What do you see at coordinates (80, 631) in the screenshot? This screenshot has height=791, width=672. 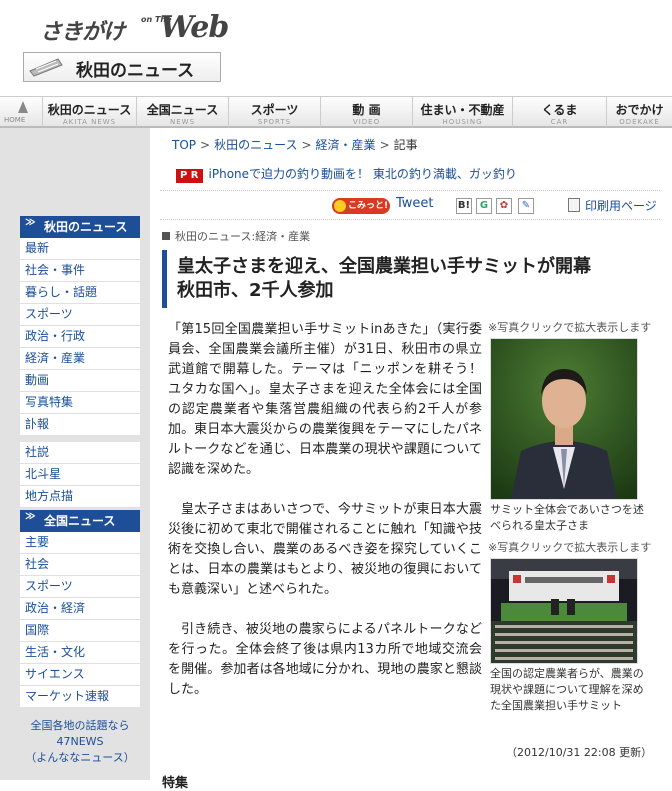 I see `sidebar-item-international: 国際` at bounding box center [80, 631].